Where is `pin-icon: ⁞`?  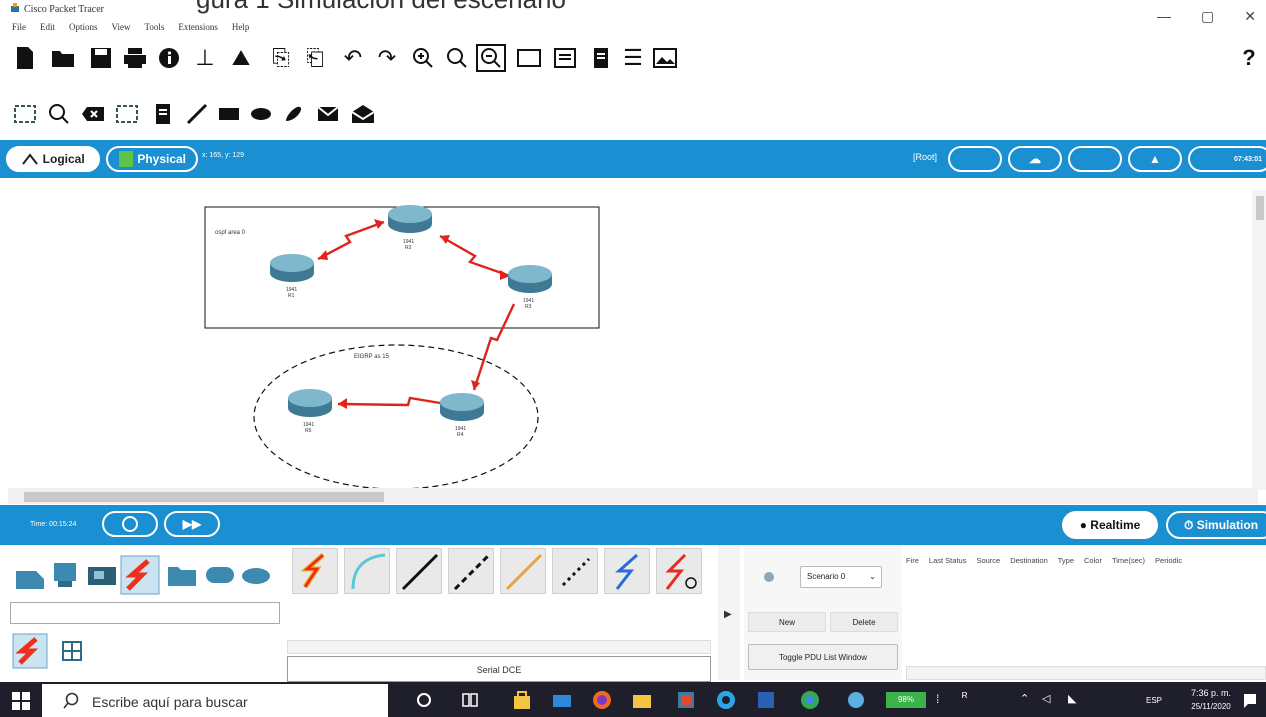
pin-icon: ⁞ is located at coordinates (937, 699).